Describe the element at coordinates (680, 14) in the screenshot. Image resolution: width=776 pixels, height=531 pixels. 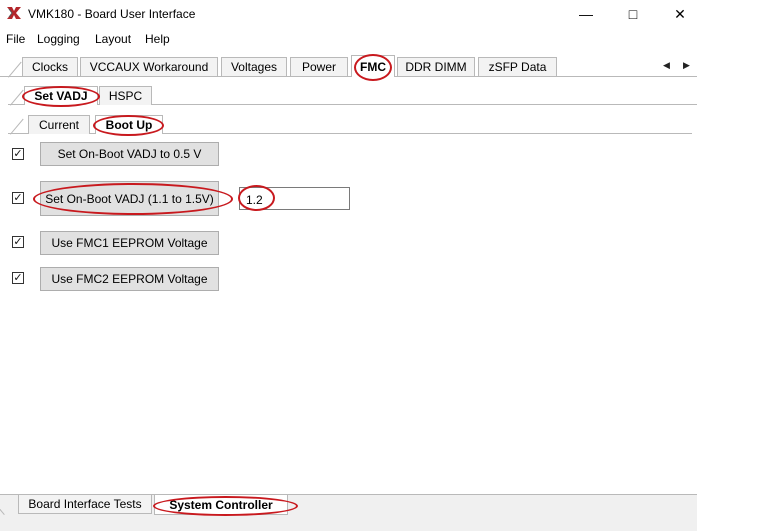
I see `close-button: ✕` at that location.